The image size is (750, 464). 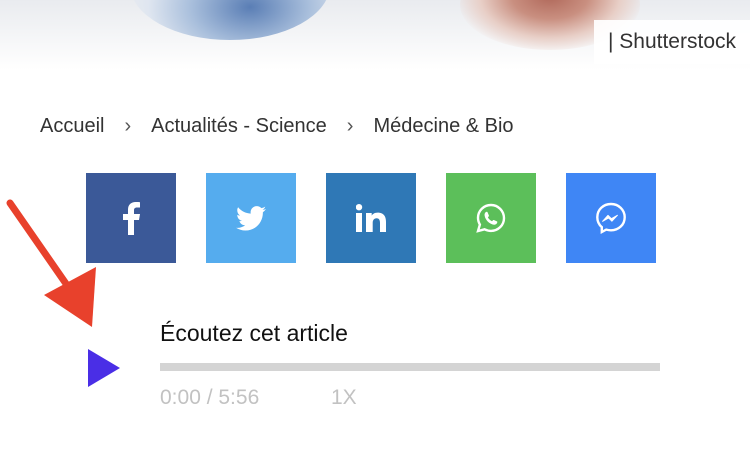 What do you see at coordinates (443, 126) in the screenshot?
I see `breadcrumb-item-medicine-bio: Médecine & Bio` at bounding box center [443, 126].